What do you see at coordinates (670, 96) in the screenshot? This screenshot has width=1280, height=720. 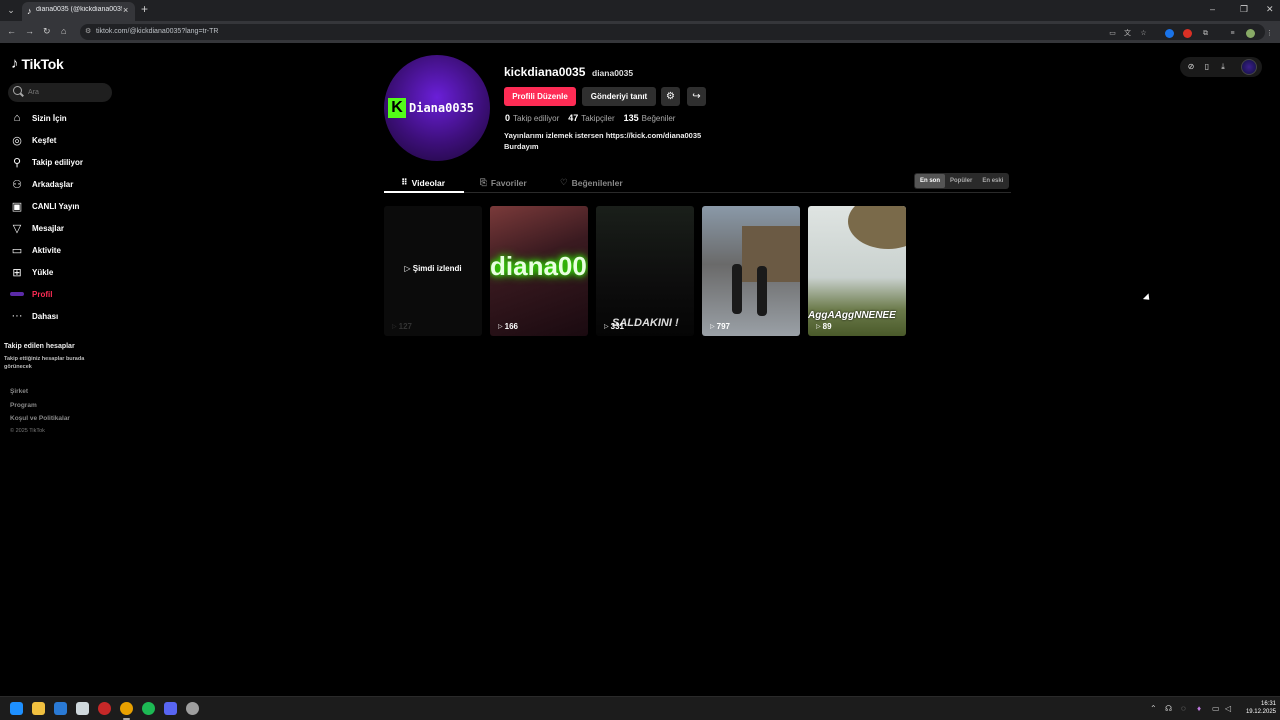 I see `settings-gear-icon: ⚙` at bounding box center [670, 96].